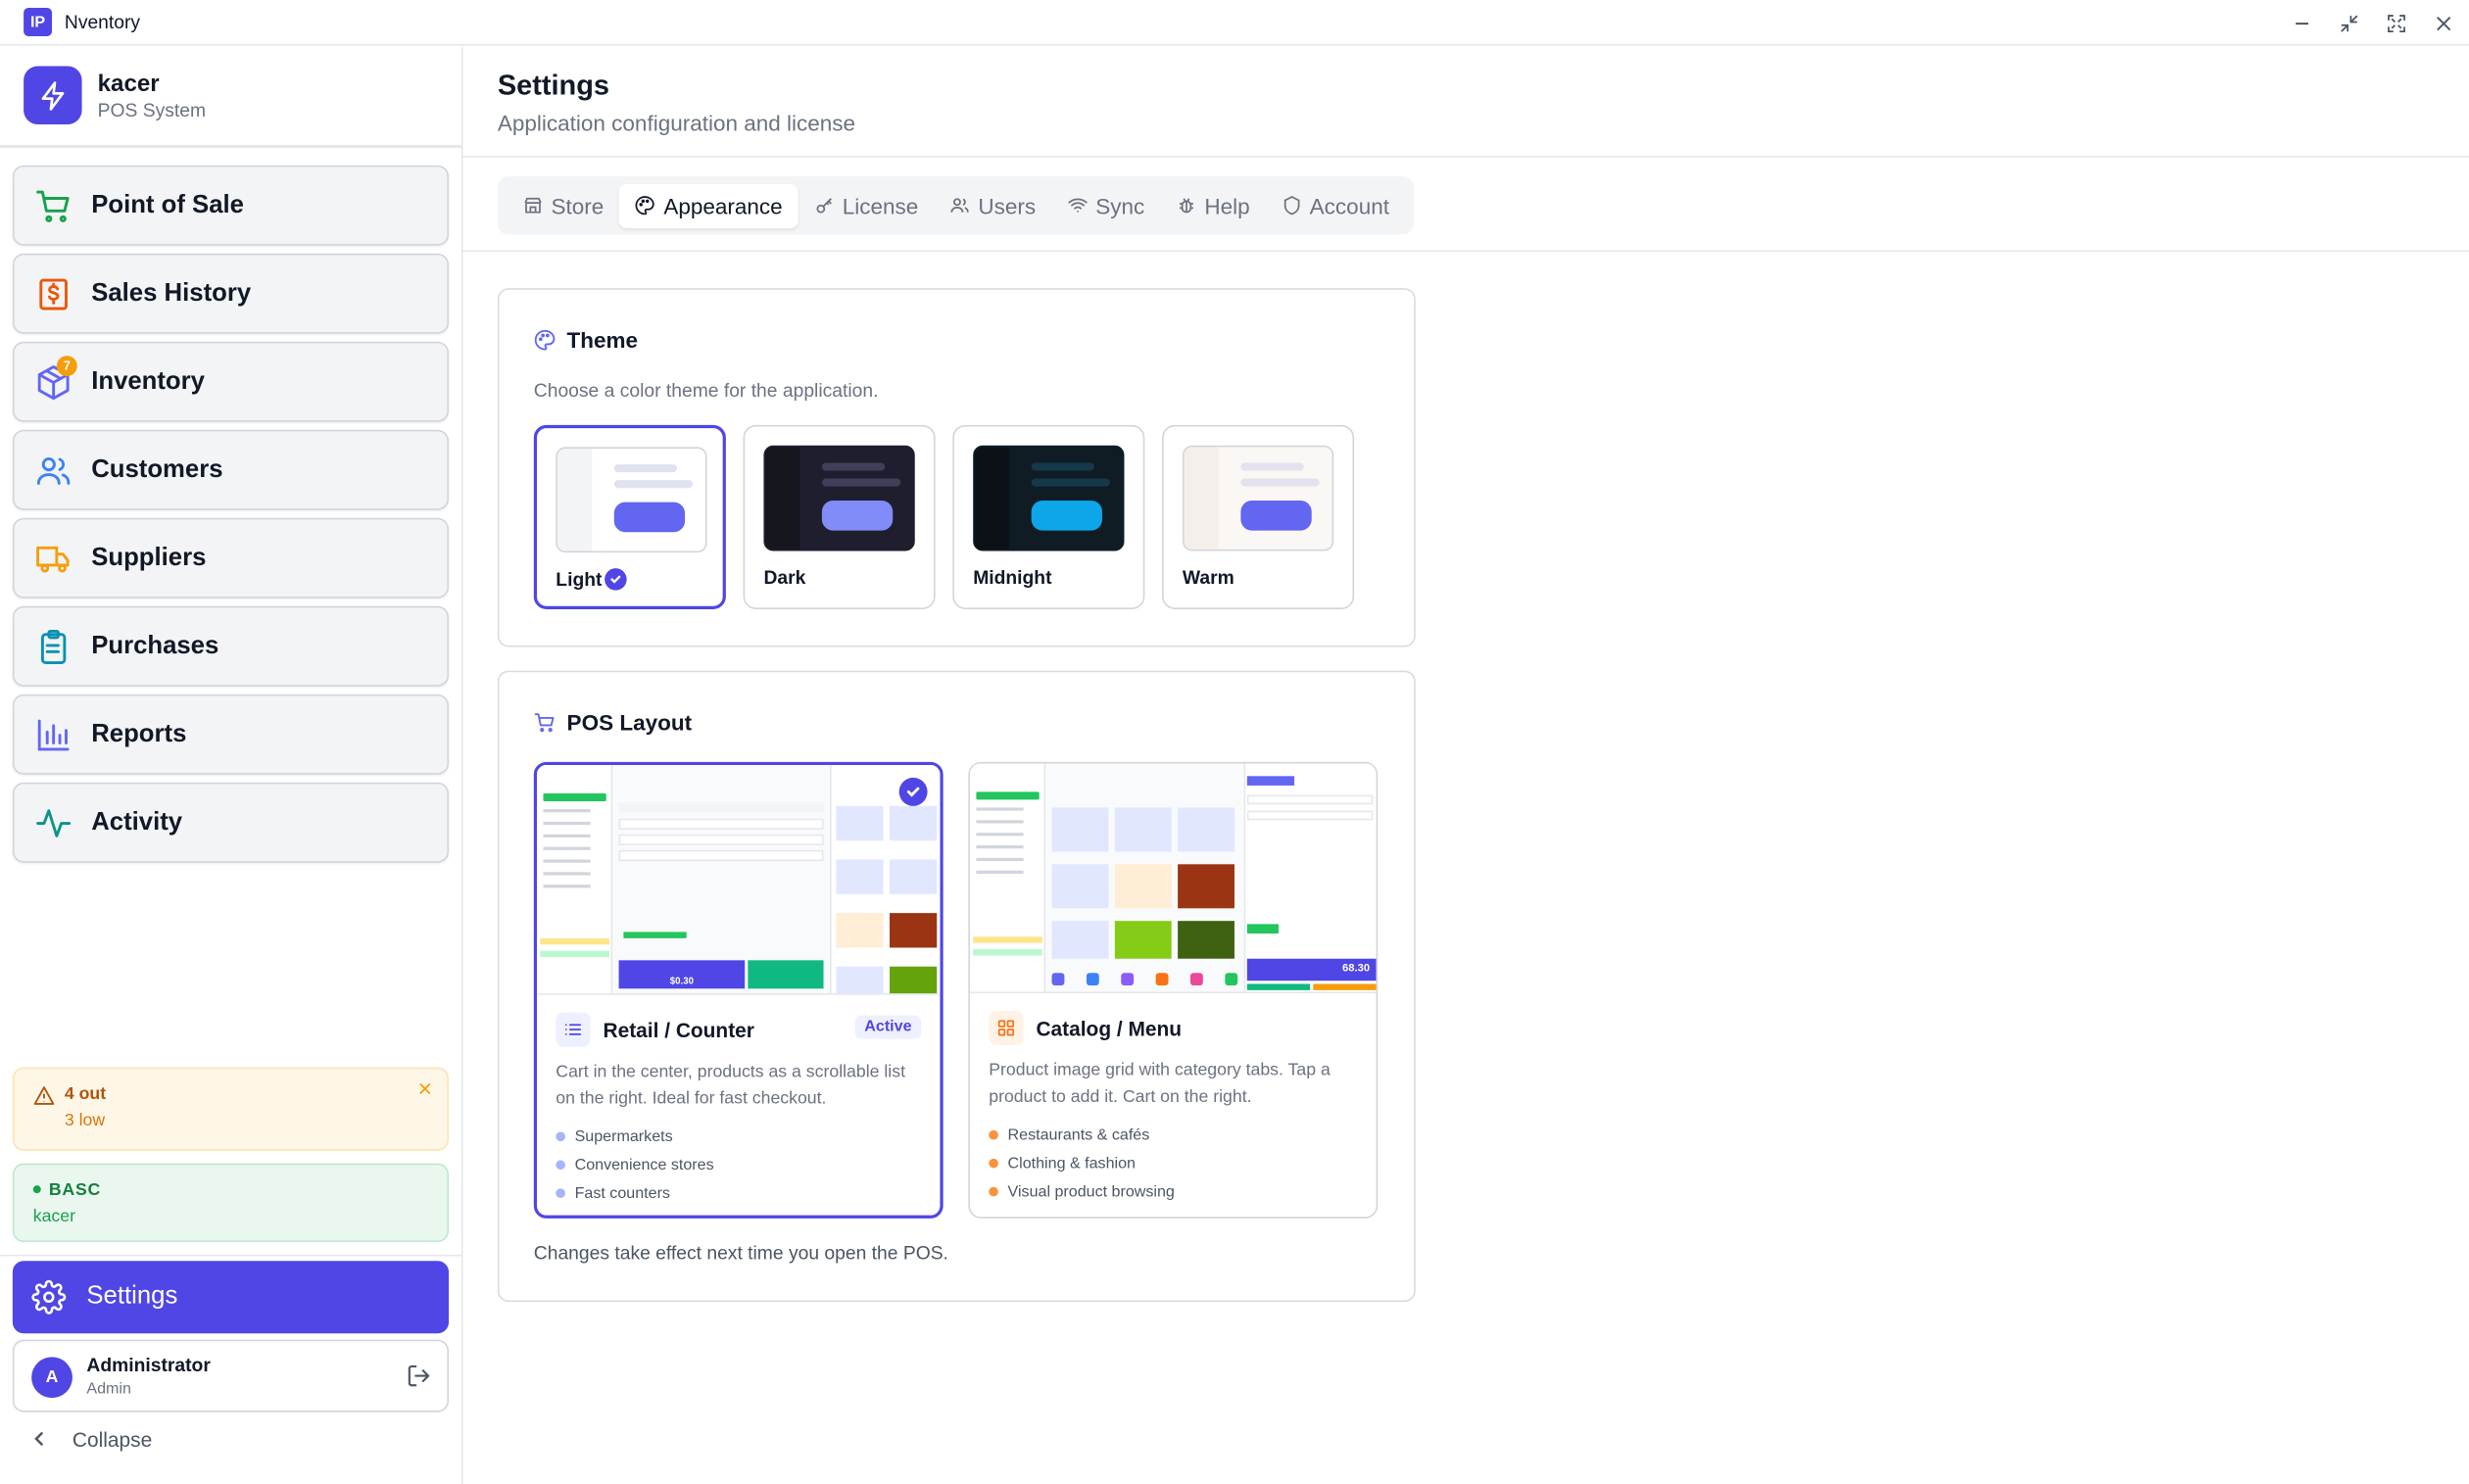 Image resolution: width=2469 pixels, height=1484 pixels. I want to click on plan-card: BASC kacer, so click(231, 1203).